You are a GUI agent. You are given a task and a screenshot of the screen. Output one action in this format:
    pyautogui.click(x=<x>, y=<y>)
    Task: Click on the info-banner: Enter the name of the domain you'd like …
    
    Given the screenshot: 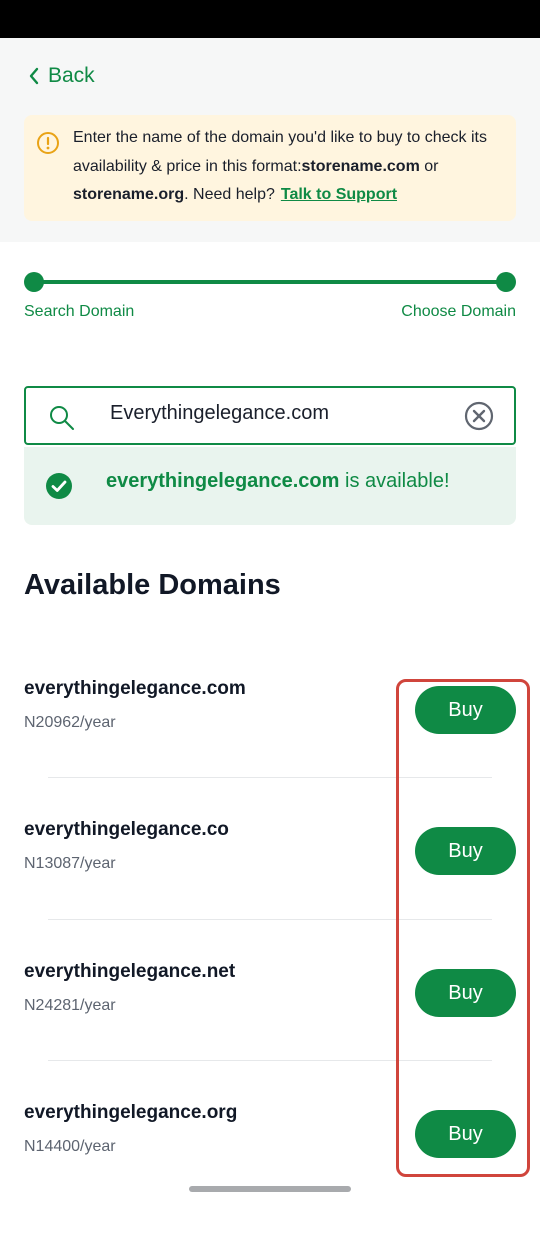 What is the action you would take?
    pyautogui.click(x=270, y=168)
    